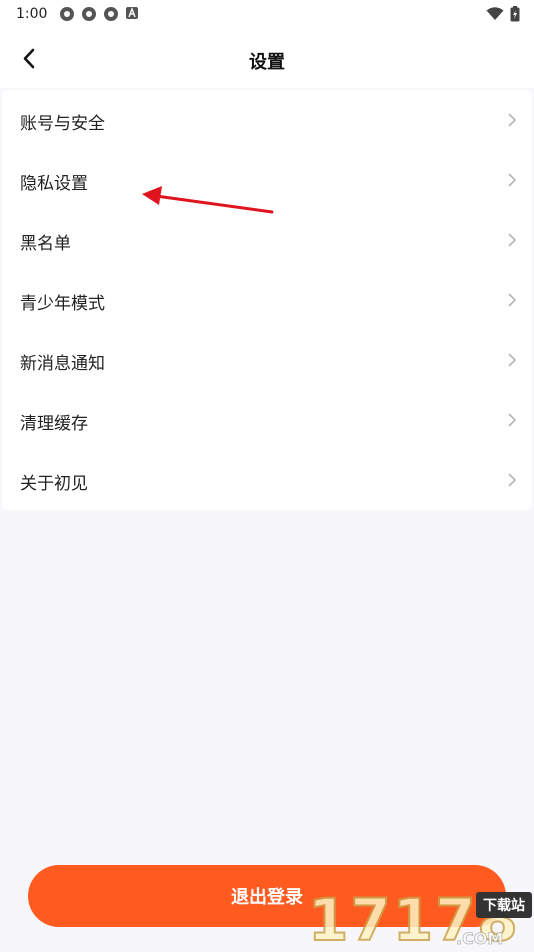 The image size is (534, 952). I want to click on menu-item-teen-mode: 青少年模式, so click(267, 300).